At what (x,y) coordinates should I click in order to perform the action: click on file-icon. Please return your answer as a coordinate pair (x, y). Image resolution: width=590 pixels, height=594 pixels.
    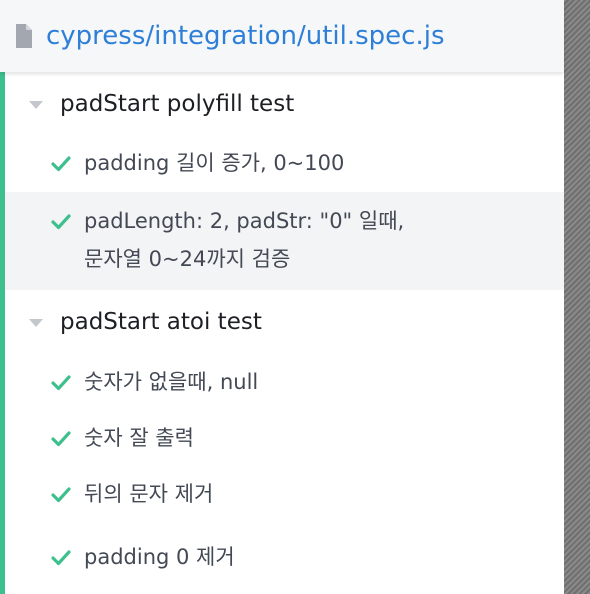
    Looking at the image, I should click on (24, 36).